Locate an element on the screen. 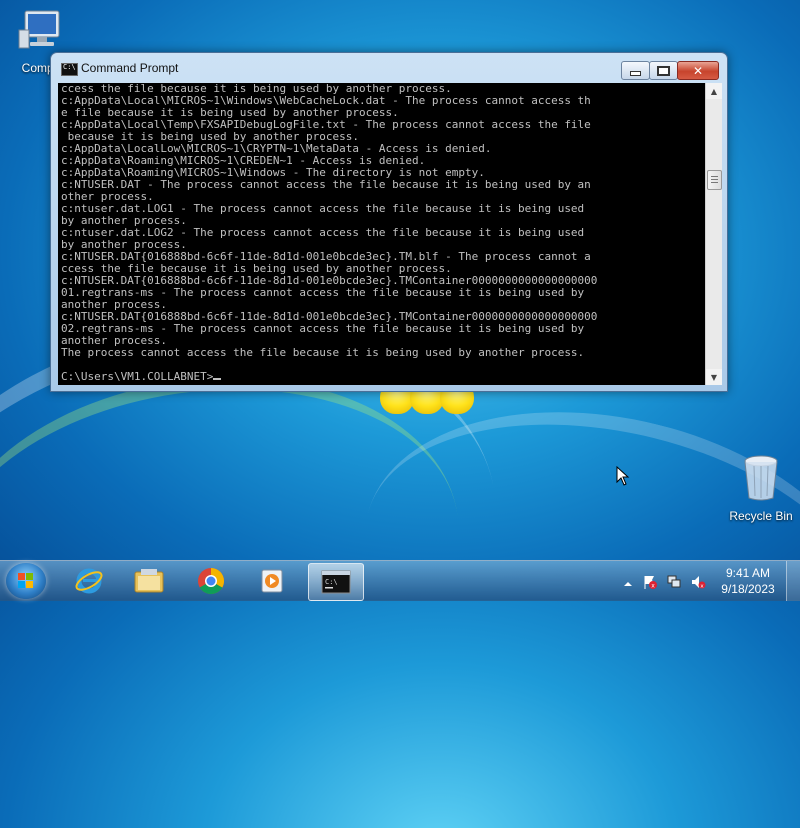 The height and width of the screenshot is (828, 800). recycle-bin-icon is located at coordinates (761, 478).